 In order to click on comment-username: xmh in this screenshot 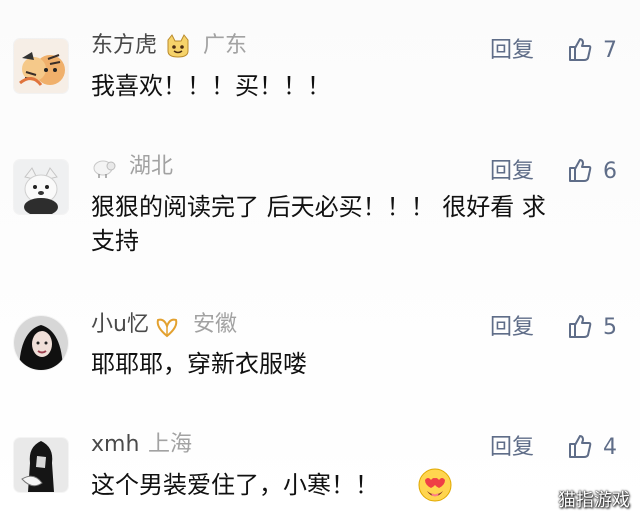, I will do `click(115, 445)`.